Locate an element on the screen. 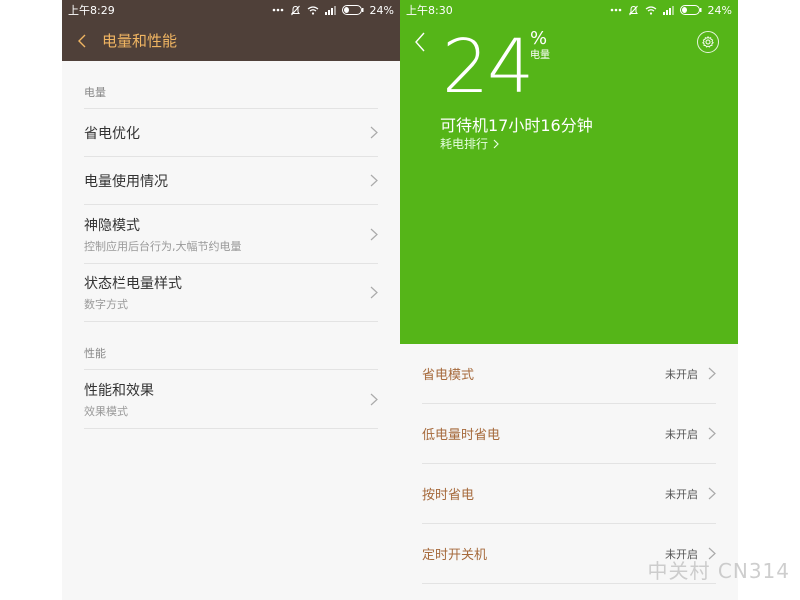 This screenshot has height=600, width=800. page-title: 电量和性能 is located at coordinates (140, 41).